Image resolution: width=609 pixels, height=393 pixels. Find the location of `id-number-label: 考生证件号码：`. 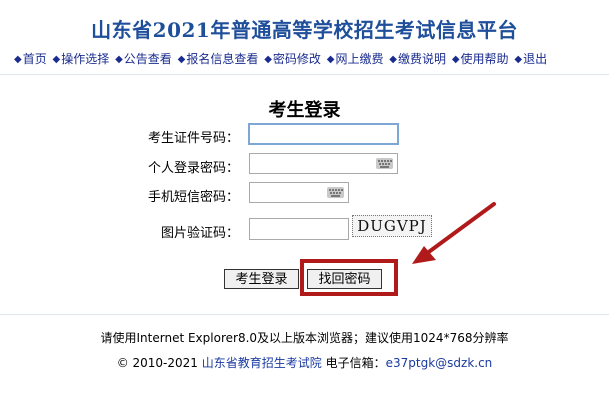

id-number-label: 考生证件号码： is located at coordinates (193, 138).